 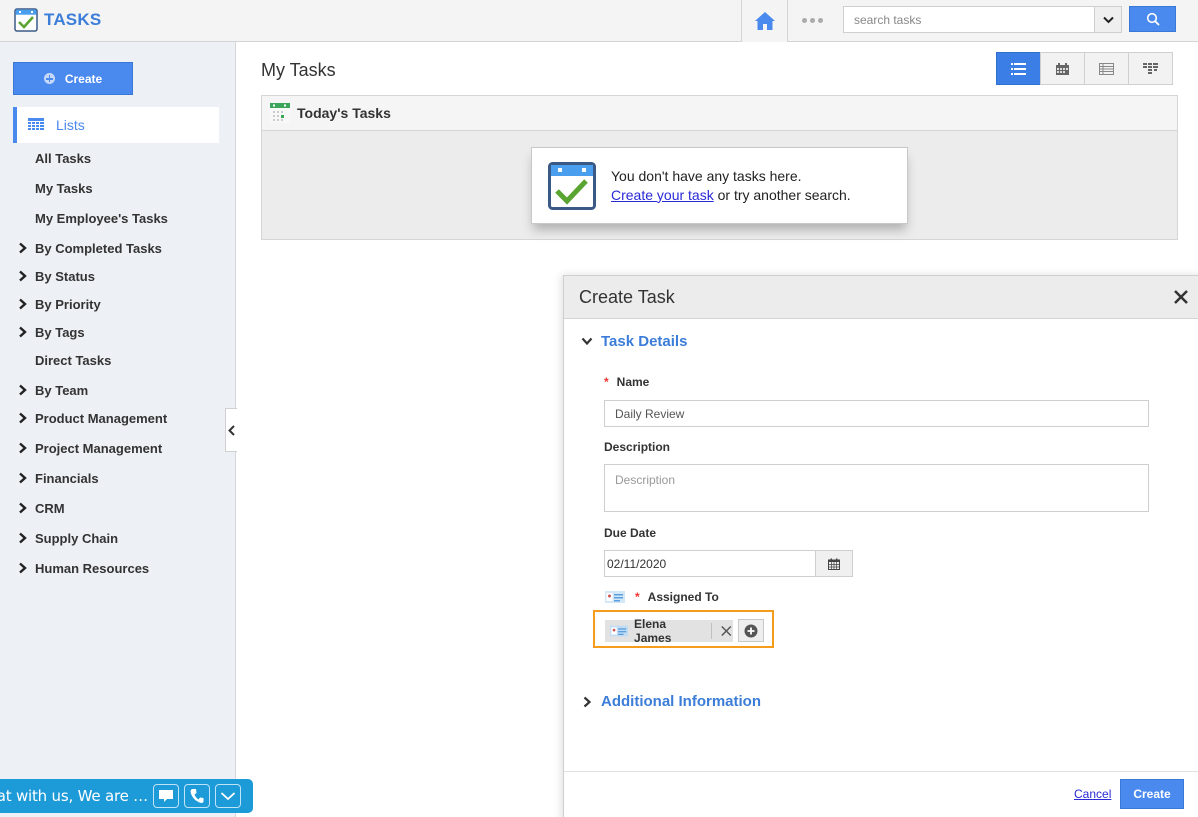 What do you see at coordinates (969, 19) in the screenshot?
I see `search-input` at bounding box center [969, 19].